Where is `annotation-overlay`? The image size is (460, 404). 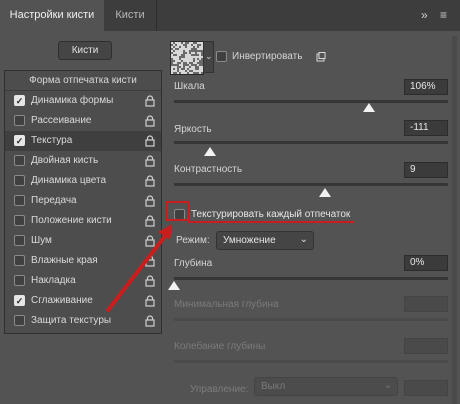 annotation-overlay is located at coordinates (230, 256).